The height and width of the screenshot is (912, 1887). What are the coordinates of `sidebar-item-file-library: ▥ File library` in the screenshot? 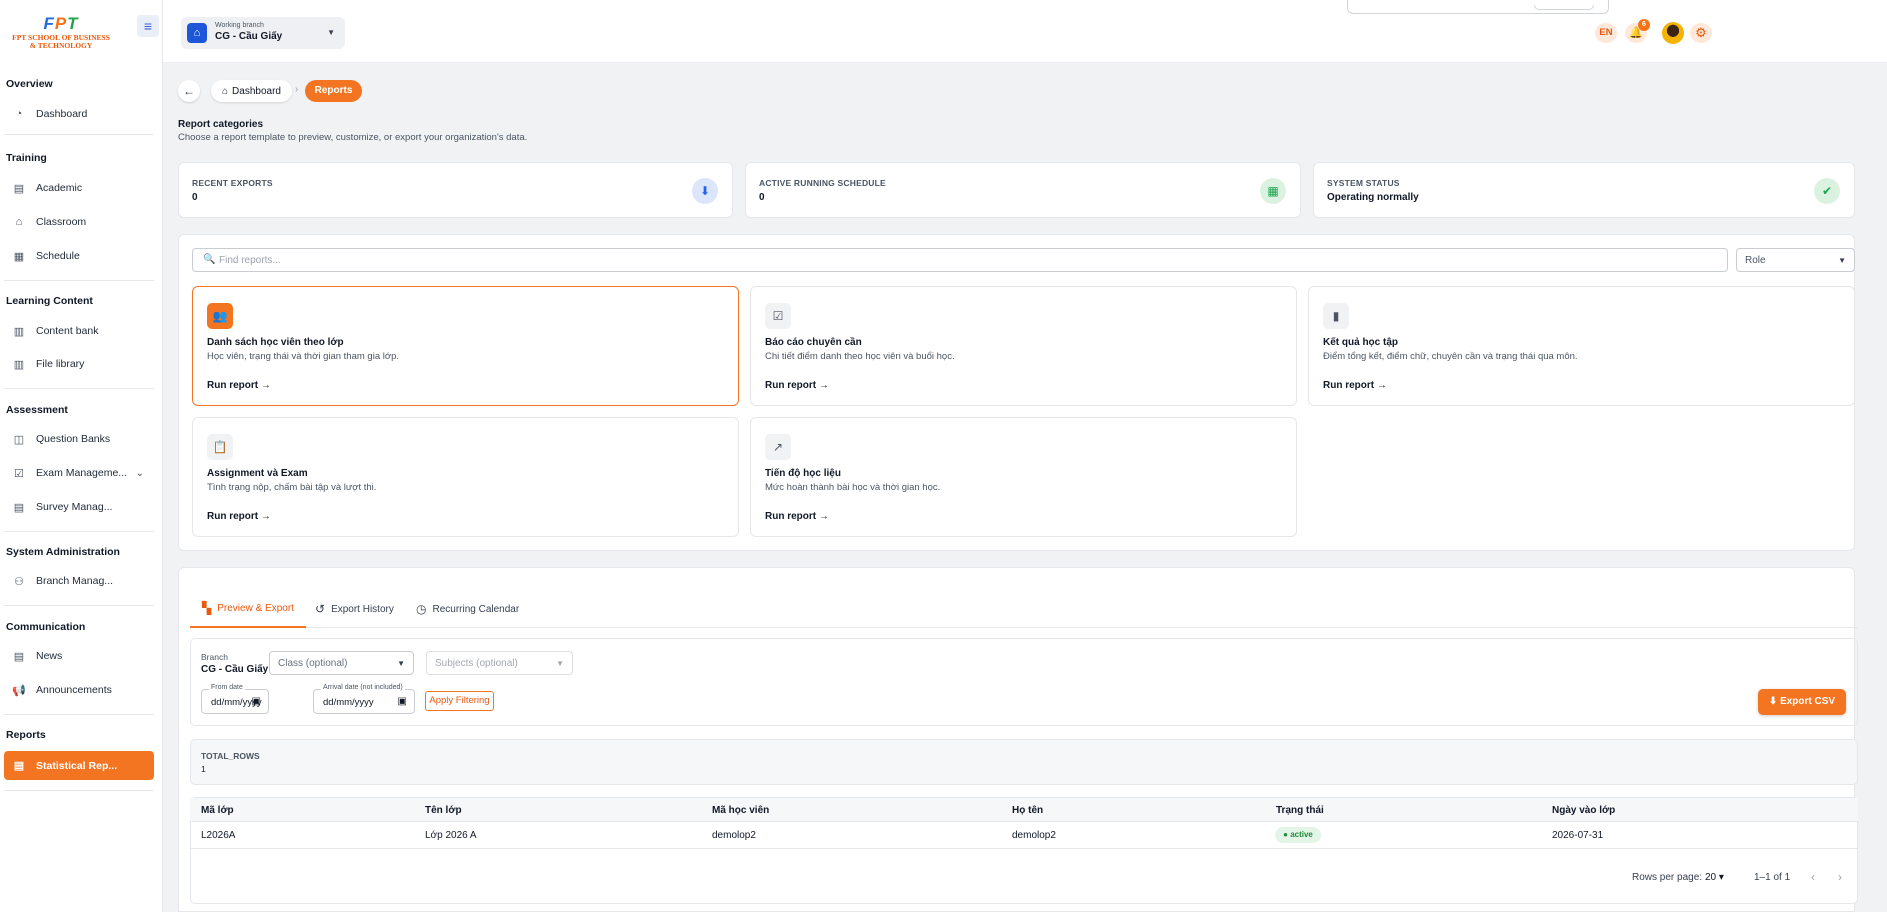 It's located at (79, 364).